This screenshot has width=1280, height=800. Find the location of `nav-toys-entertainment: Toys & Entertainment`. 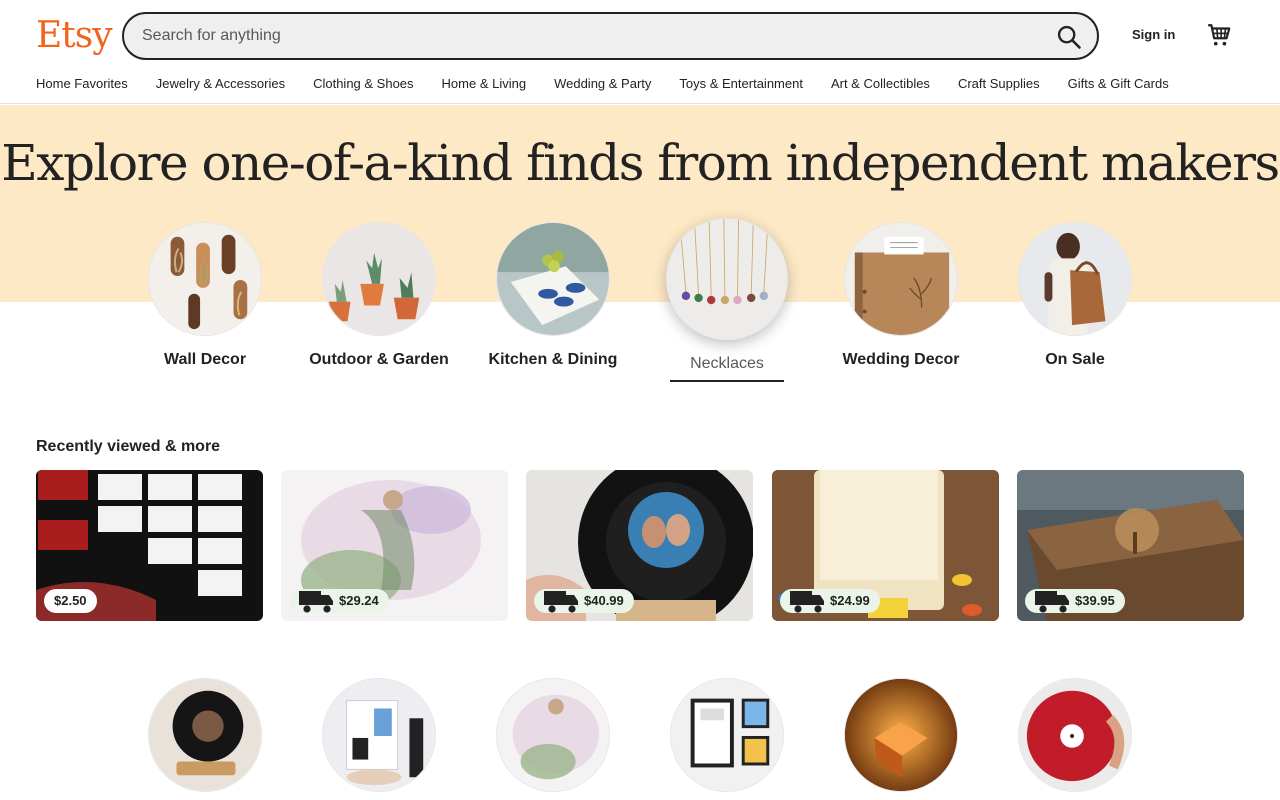

nav-toys-entertainment: Toys & Entertainment is located at coordinates (741, 83).